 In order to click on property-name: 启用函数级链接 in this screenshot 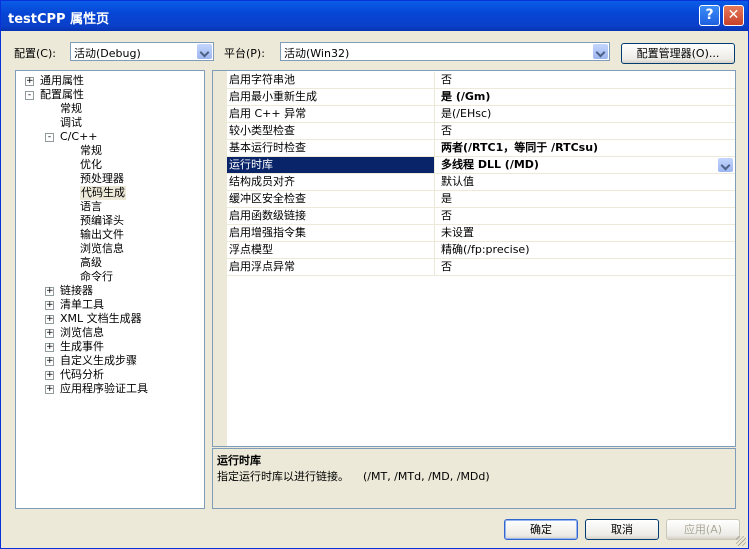, I will do `click(331, 216)`.